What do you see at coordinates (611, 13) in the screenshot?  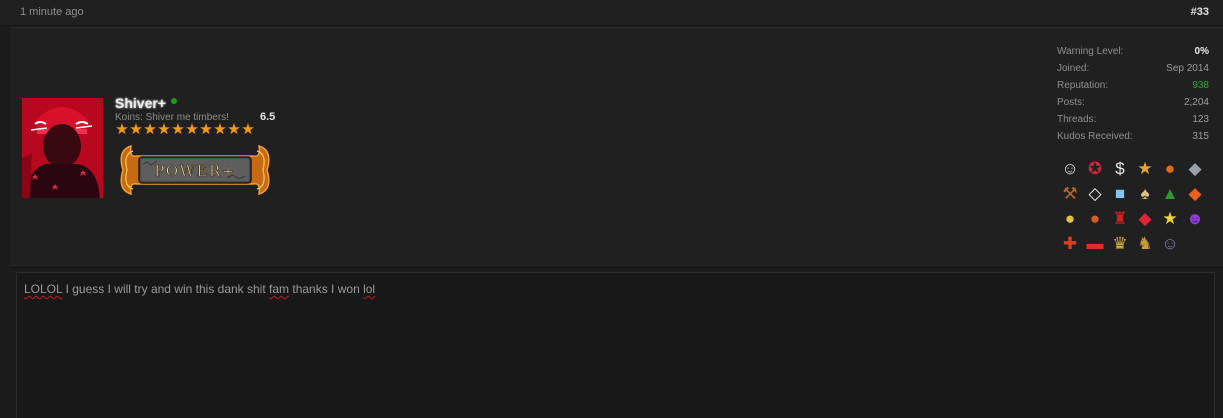 I see `post-header: 1 minute ago #33` at bounding box center [611, 13].